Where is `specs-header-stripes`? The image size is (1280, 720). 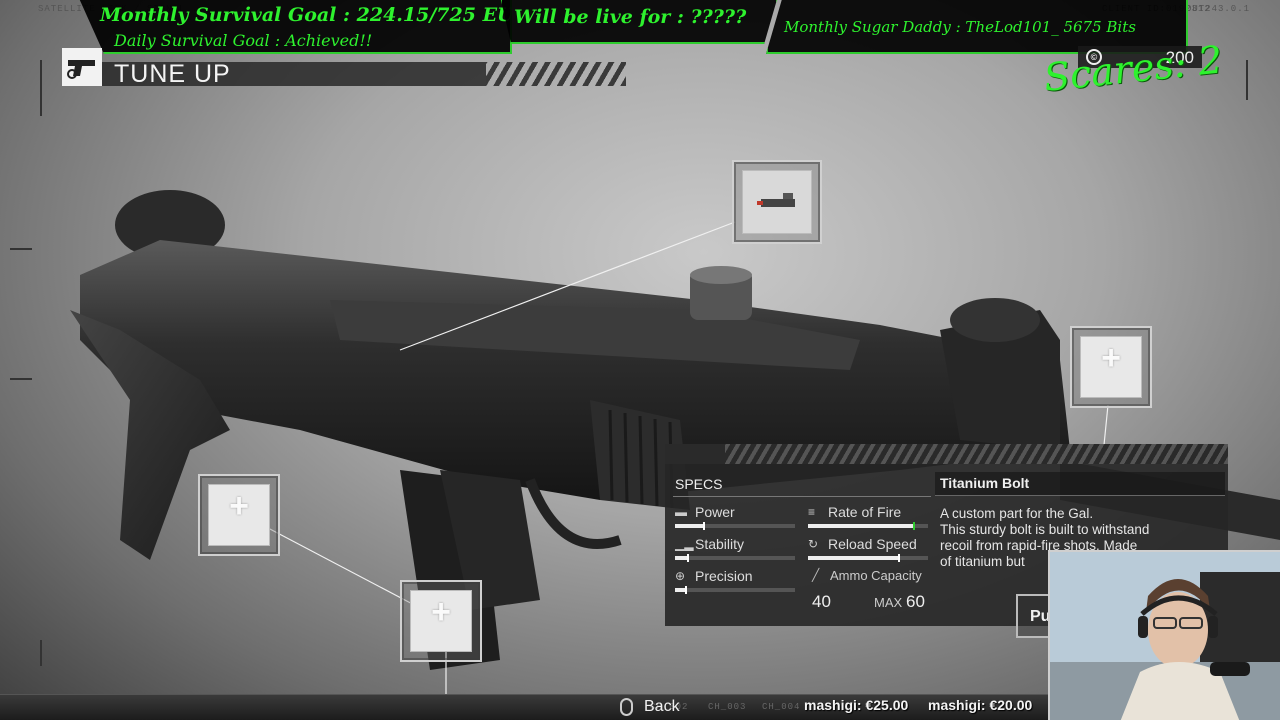
specs-header-stripes is located at coordinates (946, 454).